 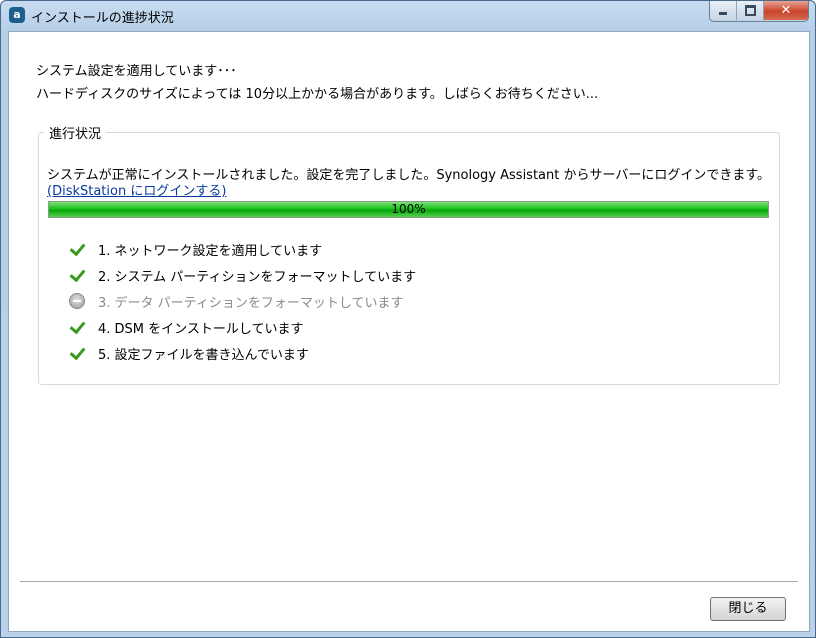 What do you see at coordinates (136, 189) in the screenshot?
I see `diskstation-login-link: (DiskStation にログインする)` at bounding box center [136, 189].